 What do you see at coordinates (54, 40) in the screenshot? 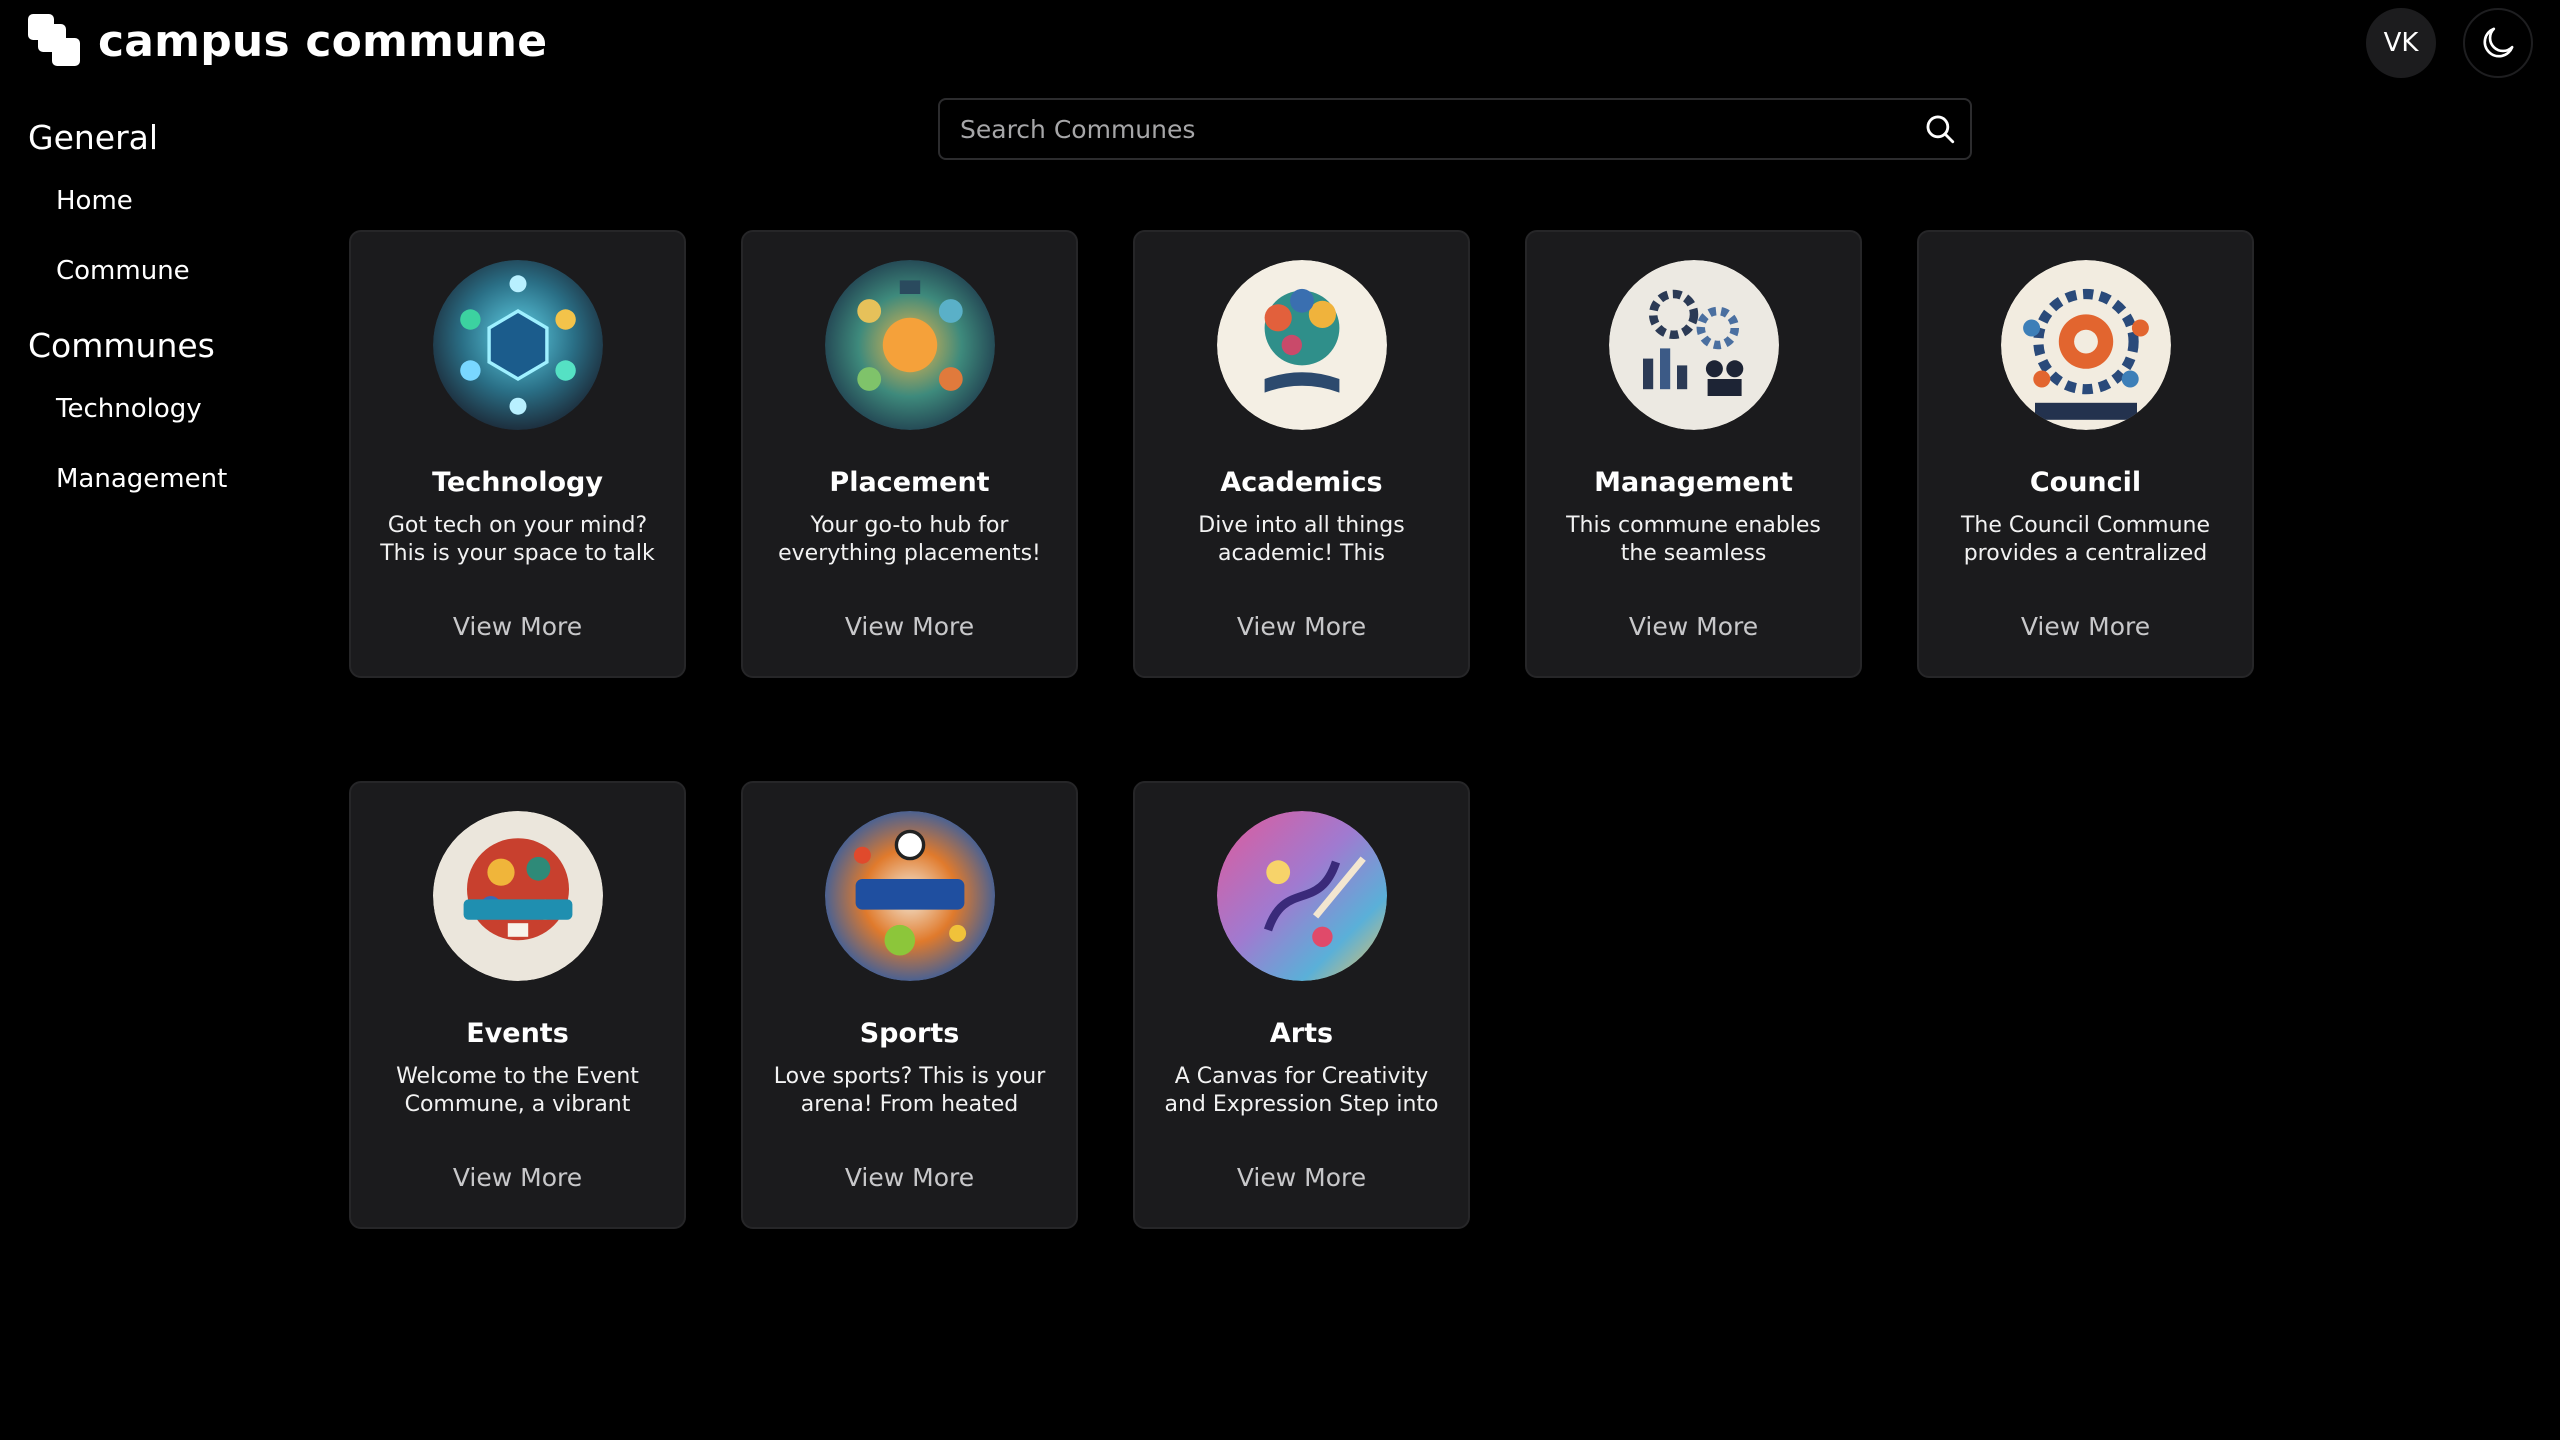
I see `logo-icon` at bounding box center [54, 40].